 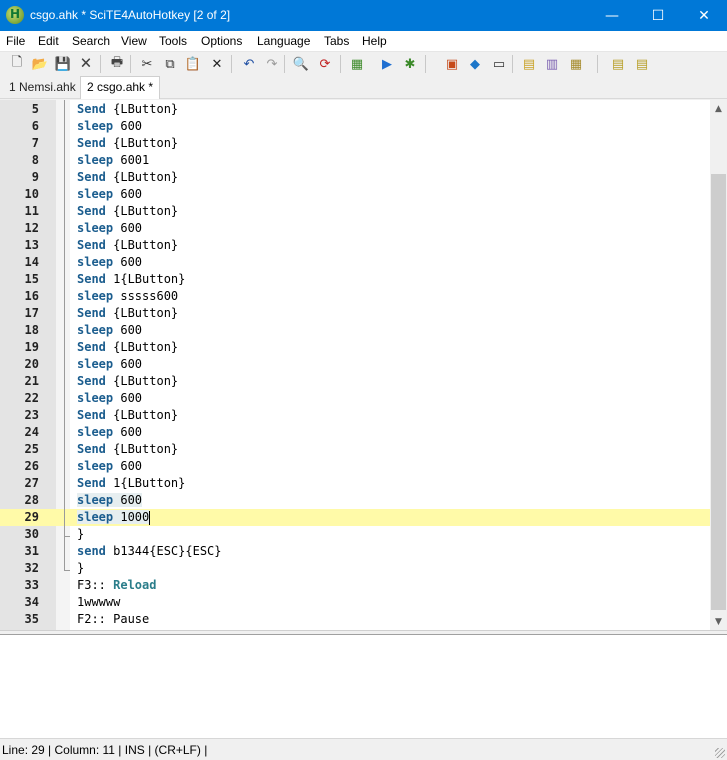 I want to click on copy-icon: ⧉, so click(x=170, y=64).